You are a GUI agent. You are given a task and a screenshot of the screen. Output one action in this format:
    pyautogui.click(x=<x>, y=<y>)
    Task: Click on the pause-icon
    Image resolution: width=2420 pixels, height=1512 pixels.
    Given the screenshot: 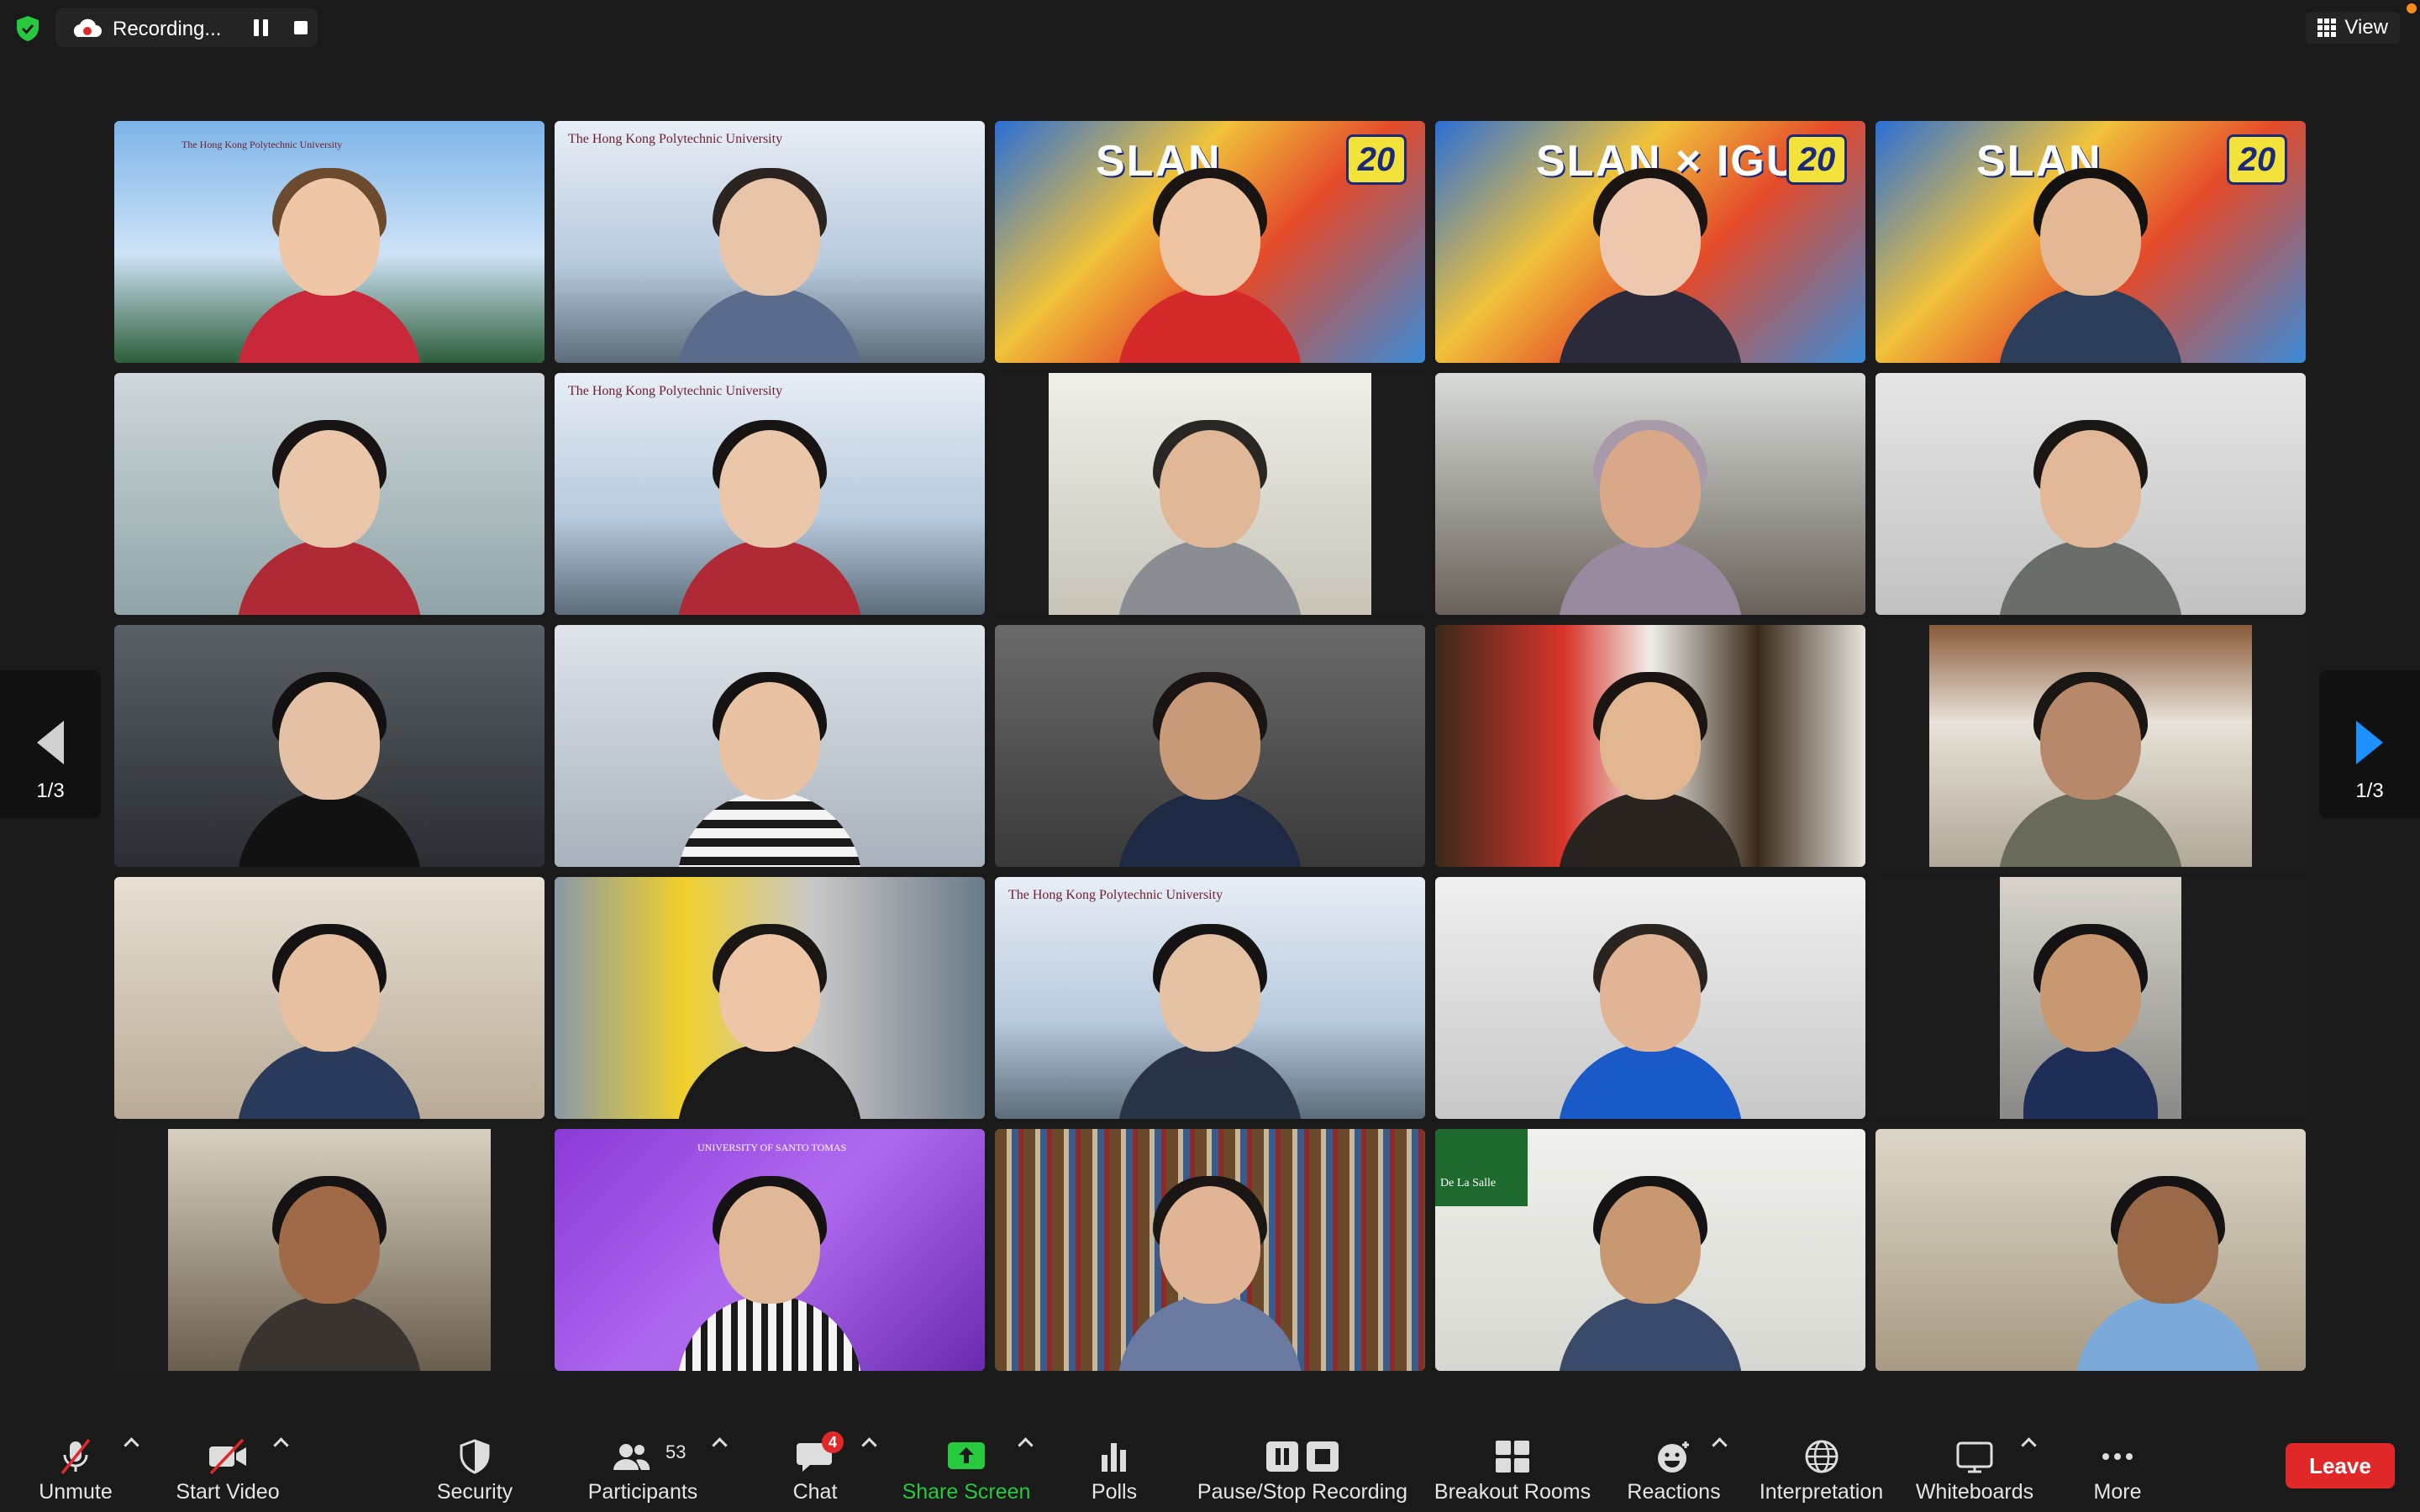 What is the action you would take?
    pyautogui.click(x=261, y=27)
    